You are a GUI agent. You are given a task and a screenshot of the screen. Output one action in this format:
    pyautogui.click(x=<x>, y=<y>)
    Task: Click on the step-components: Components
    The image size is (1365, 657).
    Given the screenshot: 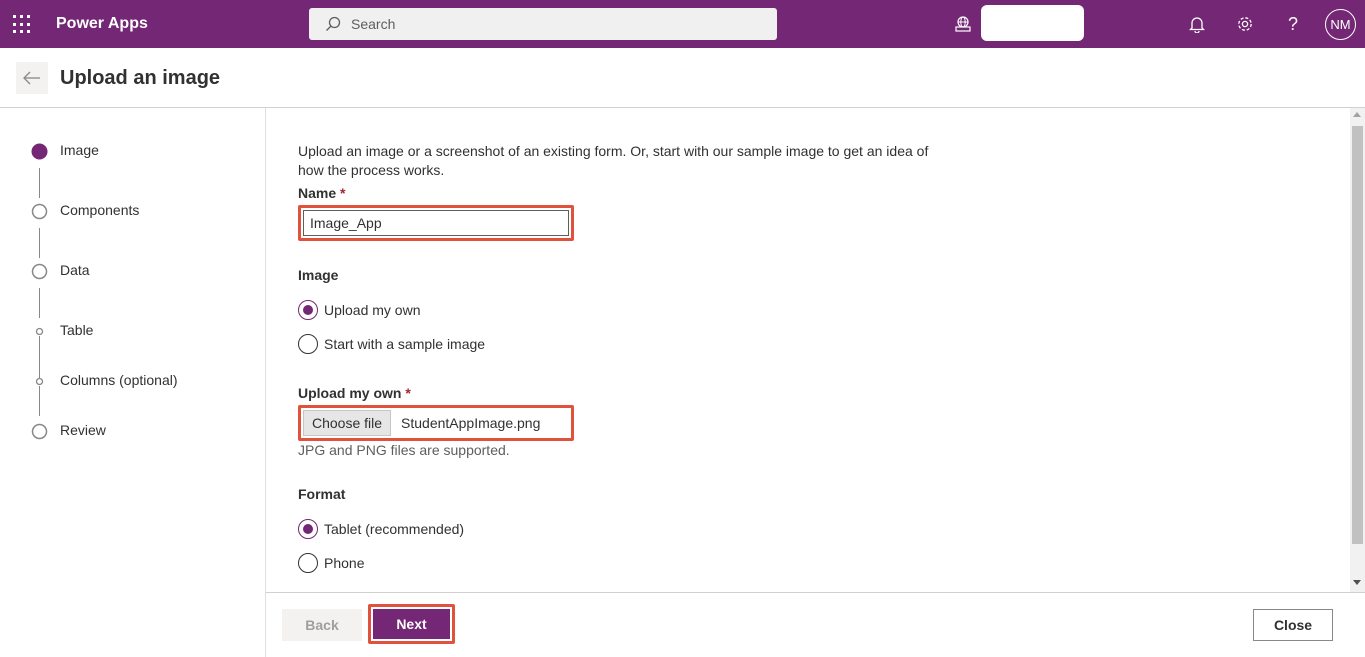 What is the action you would take?
    pyautogui.click(x=132, y=212)
    